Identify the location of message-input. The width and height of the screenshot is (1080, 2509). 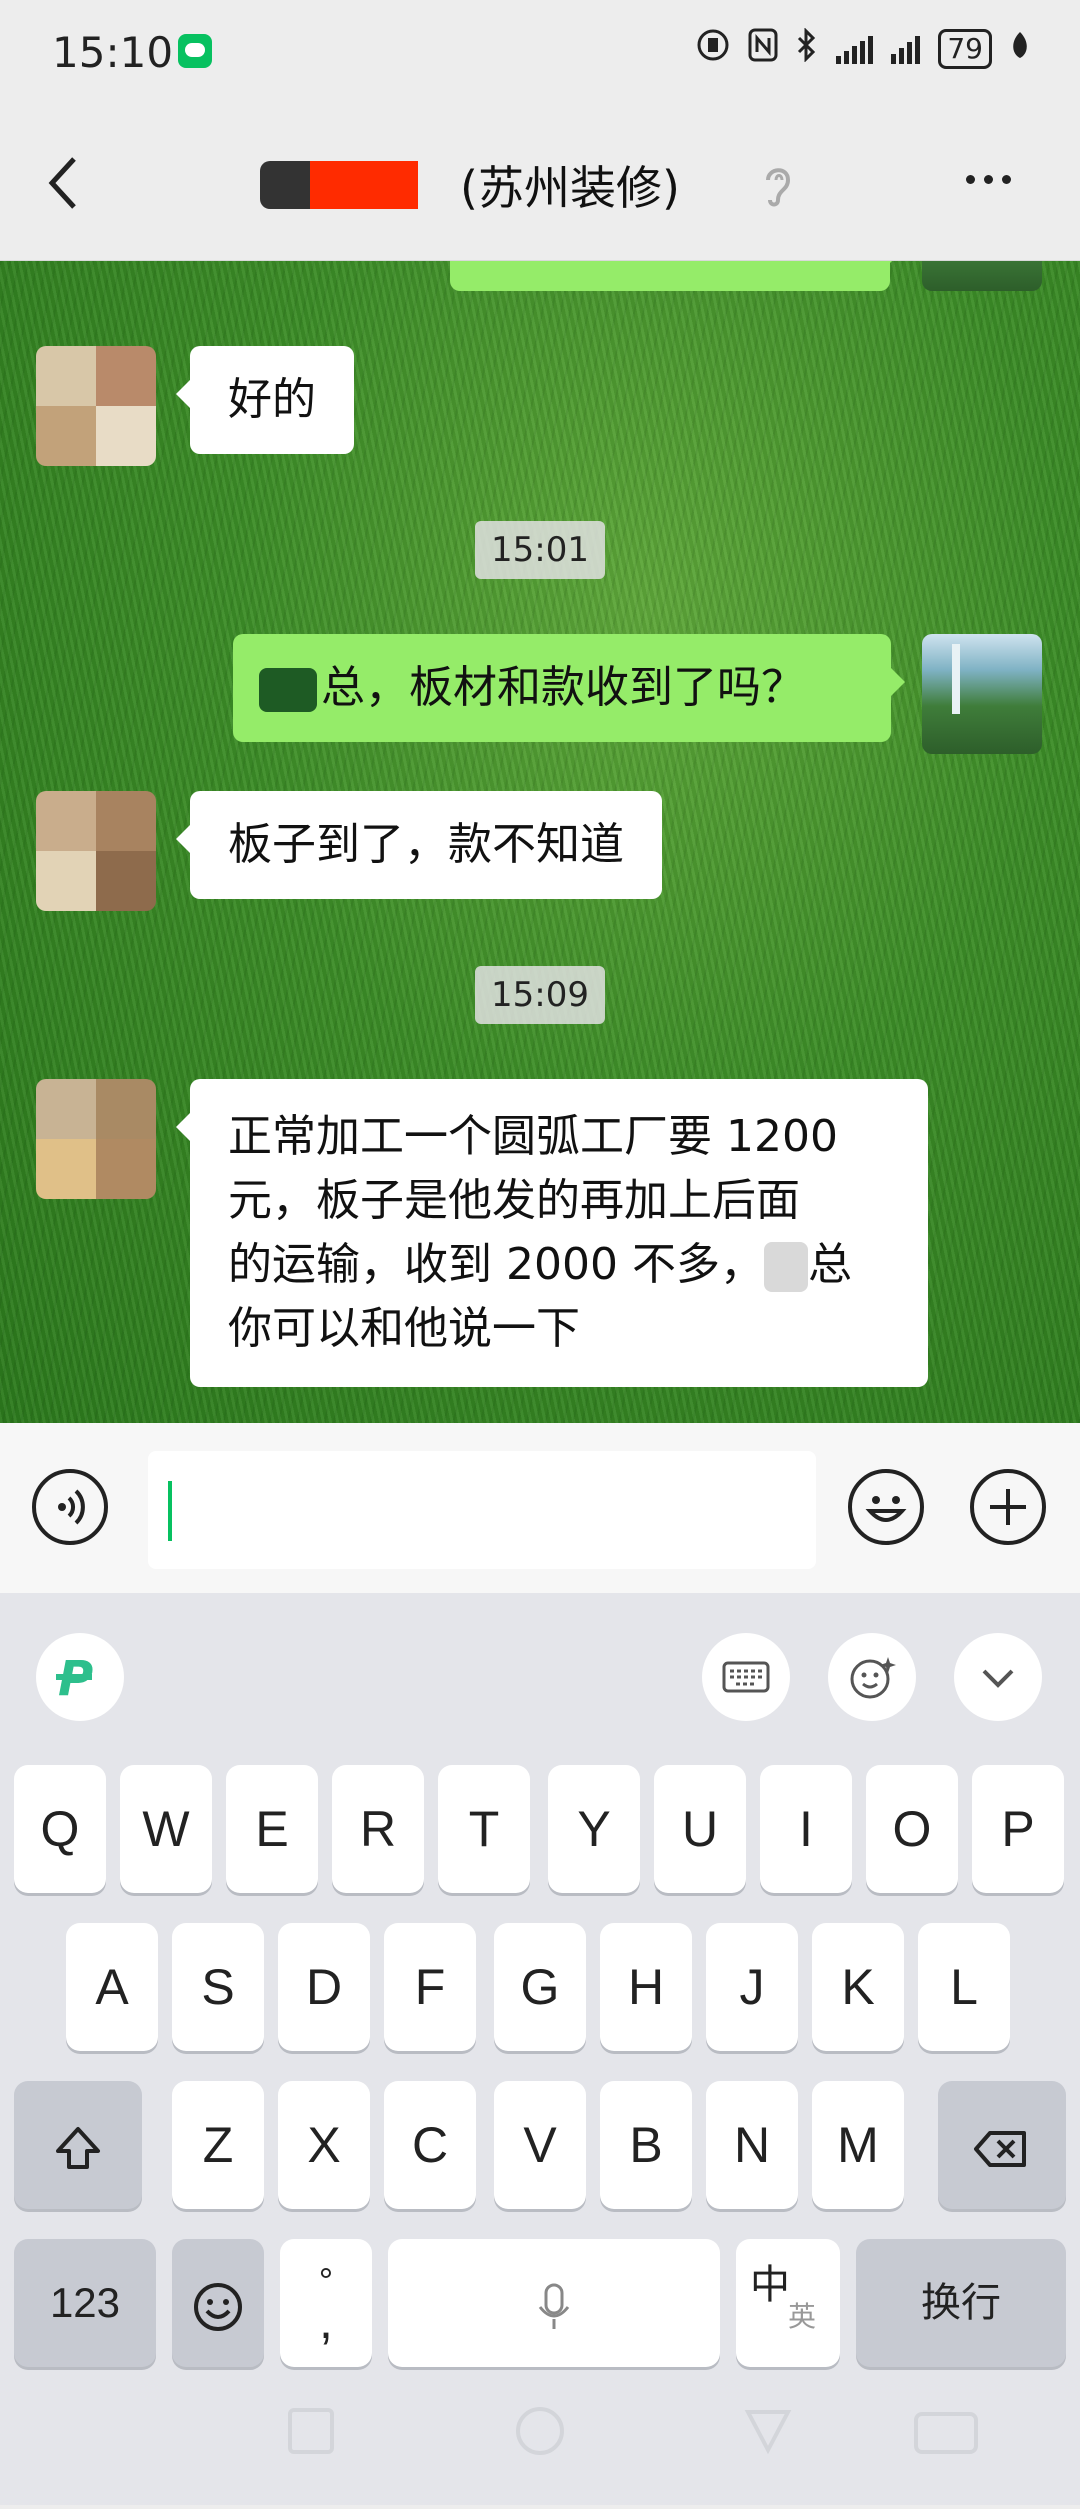
(482, 1510).